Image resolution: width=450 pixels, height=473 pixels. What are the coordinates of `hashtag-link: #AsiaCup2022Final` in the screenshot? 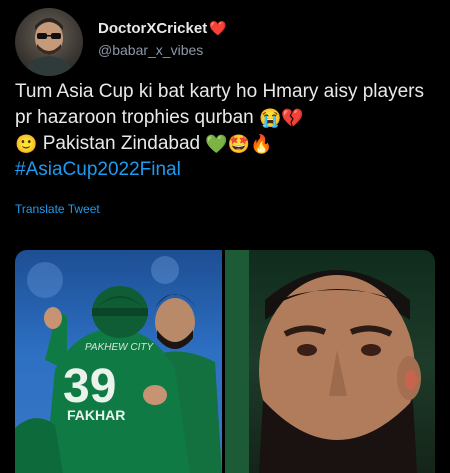 It's located at (98, 169).